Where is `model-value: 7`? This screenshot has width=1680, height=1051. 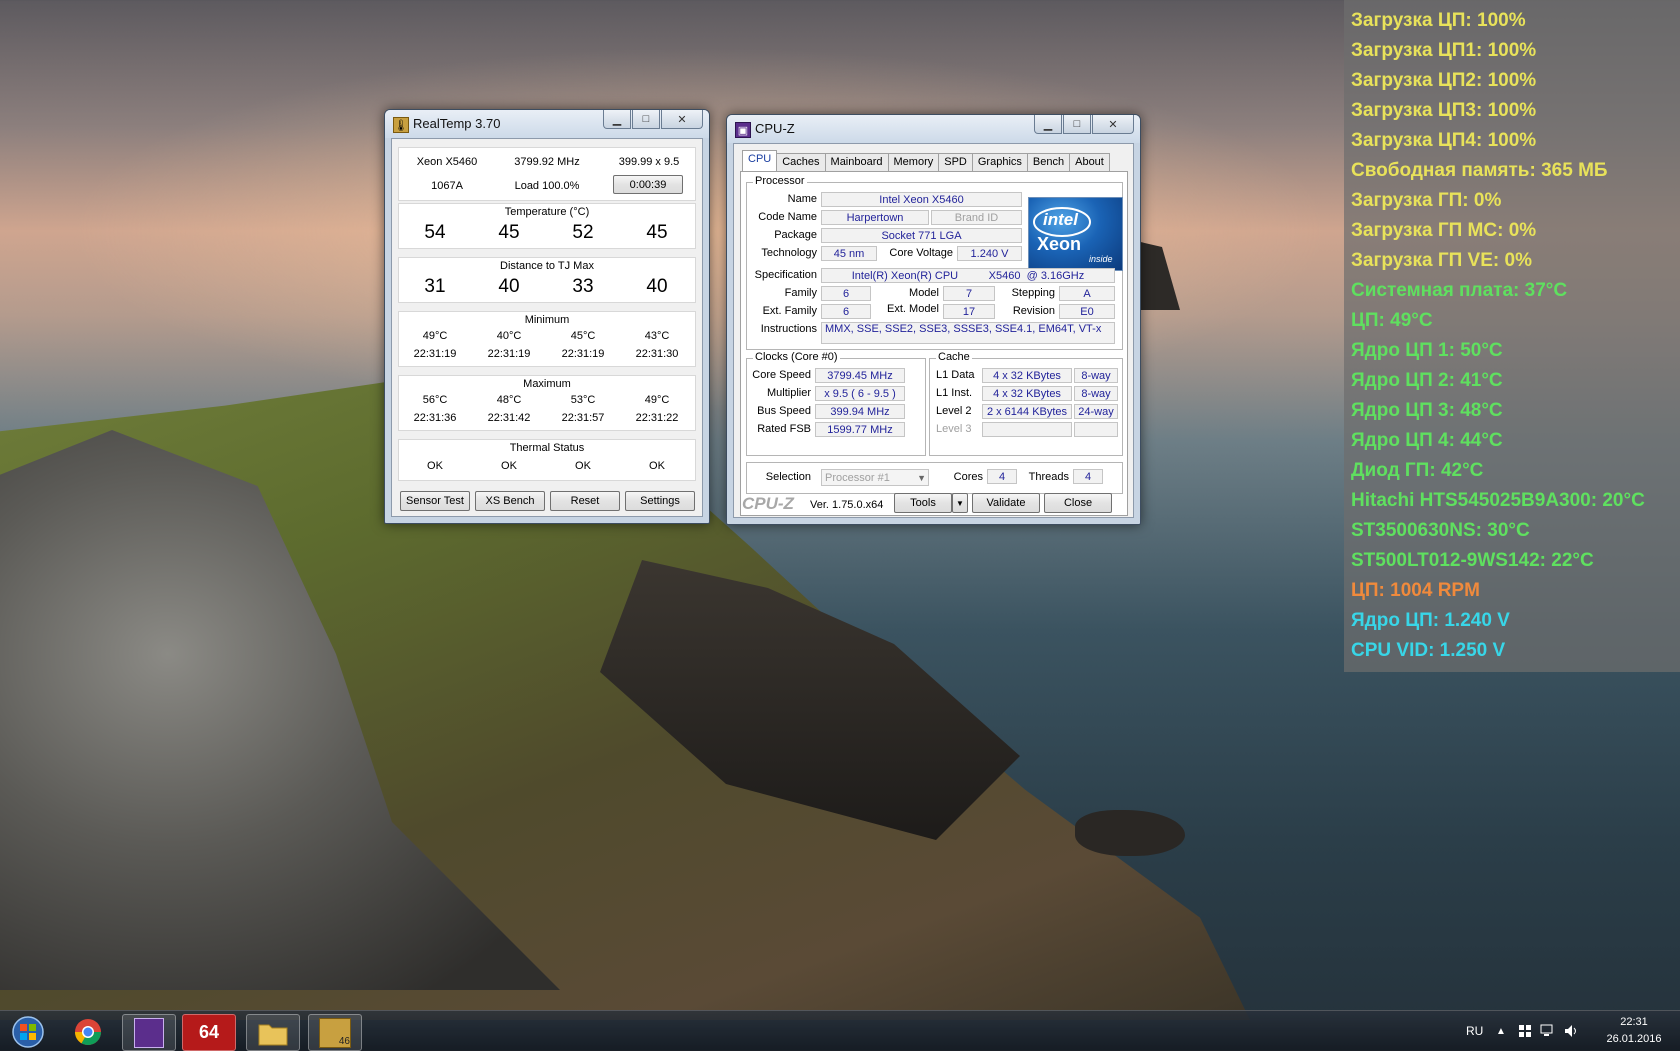
model-value: 7 is located at coordinates (969, 293).